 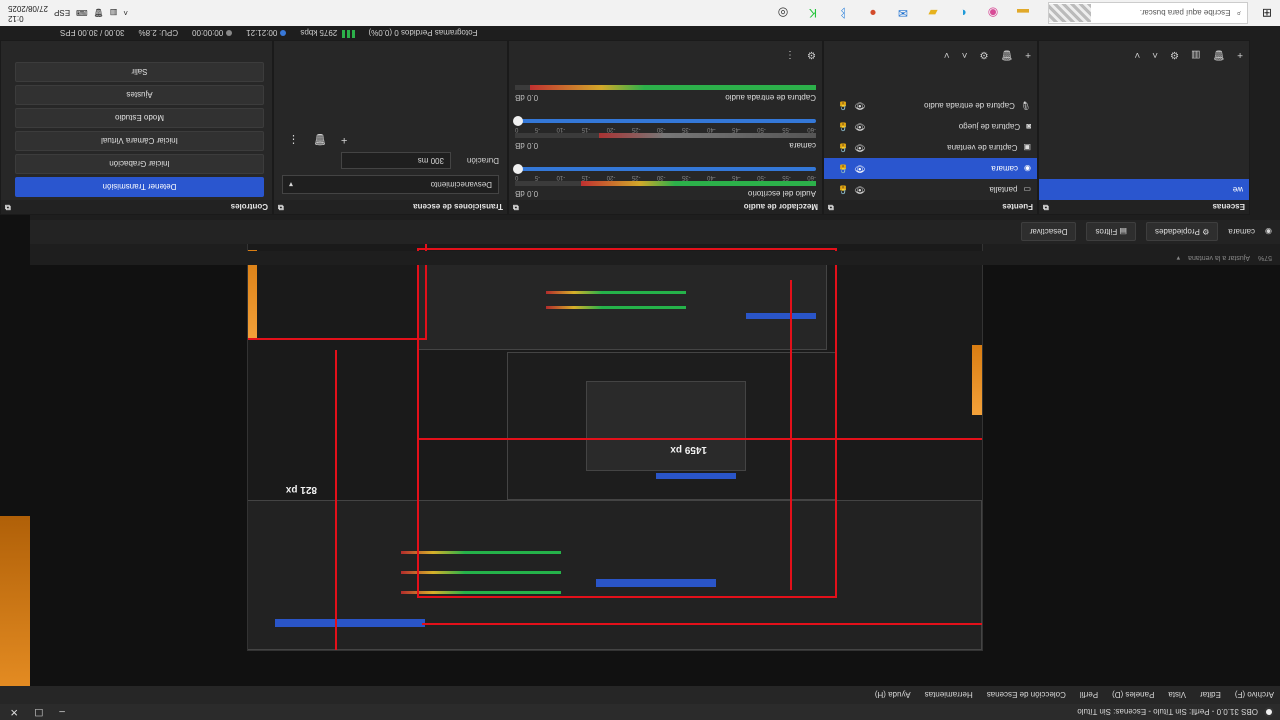 What do you see at coordinates (949, 695) in the screenshot?
I see `menu-herramientas: Herramientas` at bounding box center [949, 695].